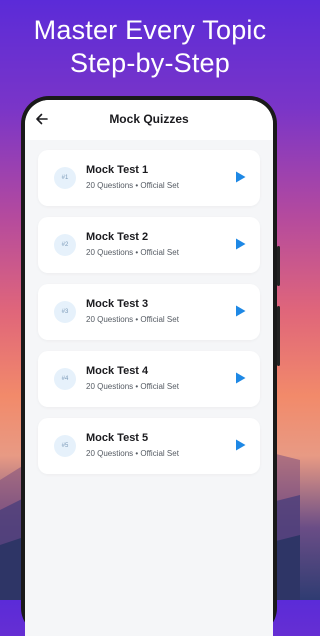 Image resolution: width=320 pixels, height=636 pixels. I want to click on quiz-title: Mock Test 2, so click(117, 237).